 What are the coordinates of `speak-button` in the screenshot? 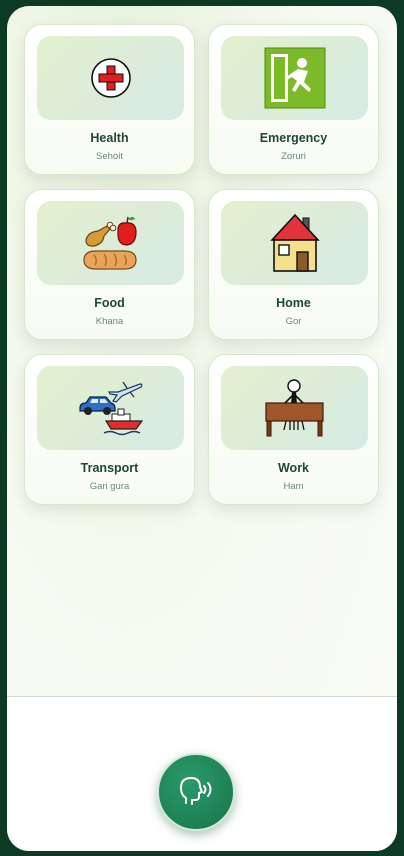 It's located at (196, 792).